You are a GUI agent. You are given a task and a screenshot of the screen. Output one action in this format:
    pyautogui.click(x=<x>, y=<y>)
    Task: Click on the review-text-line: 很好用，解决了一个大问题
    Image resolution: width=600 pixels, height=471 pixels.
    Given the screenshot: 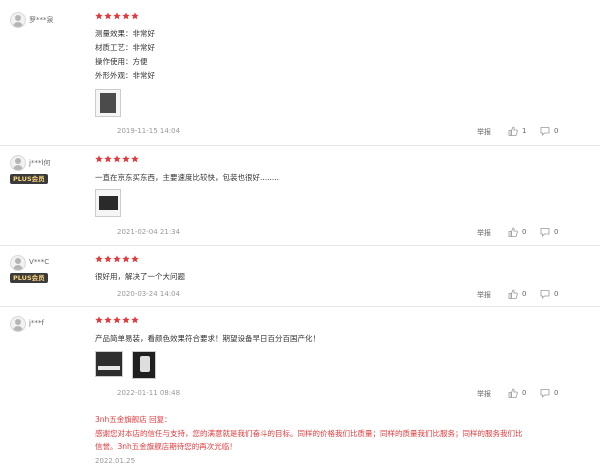 What is the action you would take?
    pyautogui.click(x=140, y=276)
    